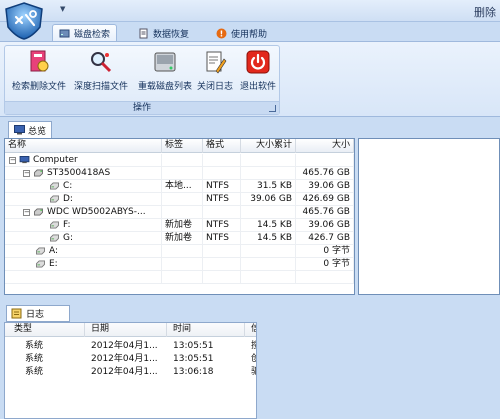 This screenshot has width=500, height=419. What do you see at coordinates (130, 346) in the screenshot?
I see `log-row: 系统 2012年04月1... 13:05:51 搜` at bounding box center [130, 346].